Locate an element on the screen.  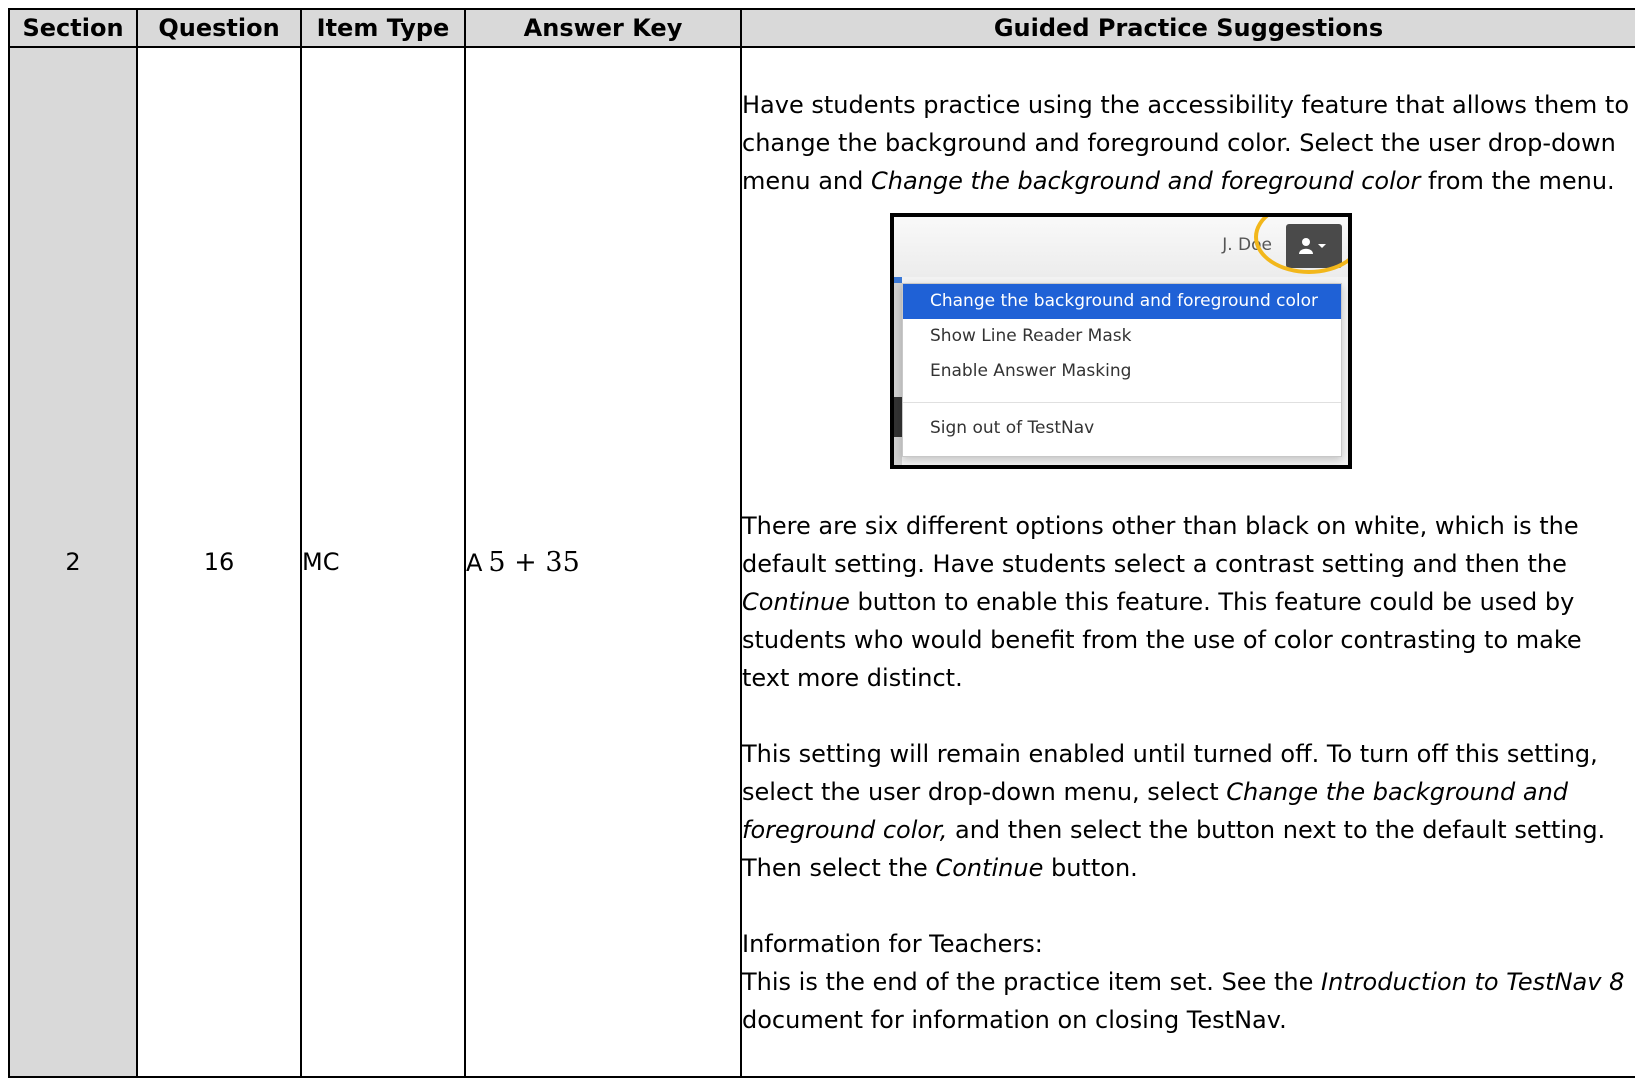
menu-item-sign-out: Sign out of TestNav is located at coordinates (1122, 428).